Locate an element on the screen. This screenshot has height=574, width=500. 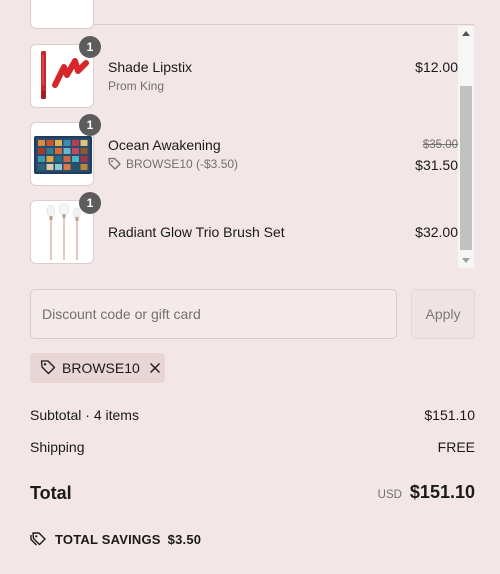
divider is located at coordinates (284, 24).